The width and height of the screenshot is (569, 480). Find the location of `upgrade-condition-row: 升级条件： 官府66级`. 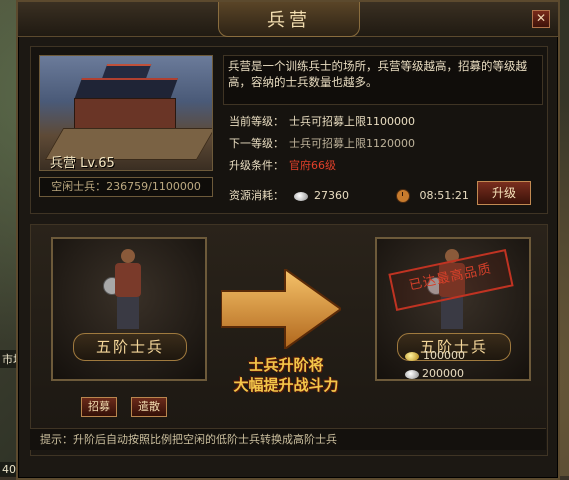

upgrade-condition-row: 升级条件： 官府66级 is located at coordinates (282, 165).